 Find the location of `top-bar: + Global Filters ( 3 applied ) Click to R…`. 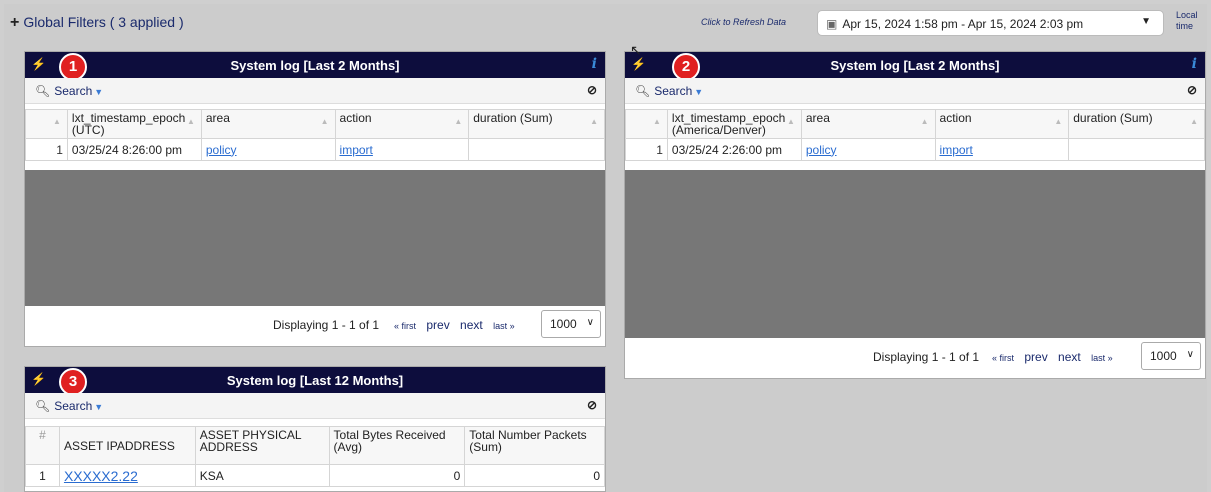

top-bar: + Global Filters ( 3 applied ) Click to R… is located at coordinates (605, 23).